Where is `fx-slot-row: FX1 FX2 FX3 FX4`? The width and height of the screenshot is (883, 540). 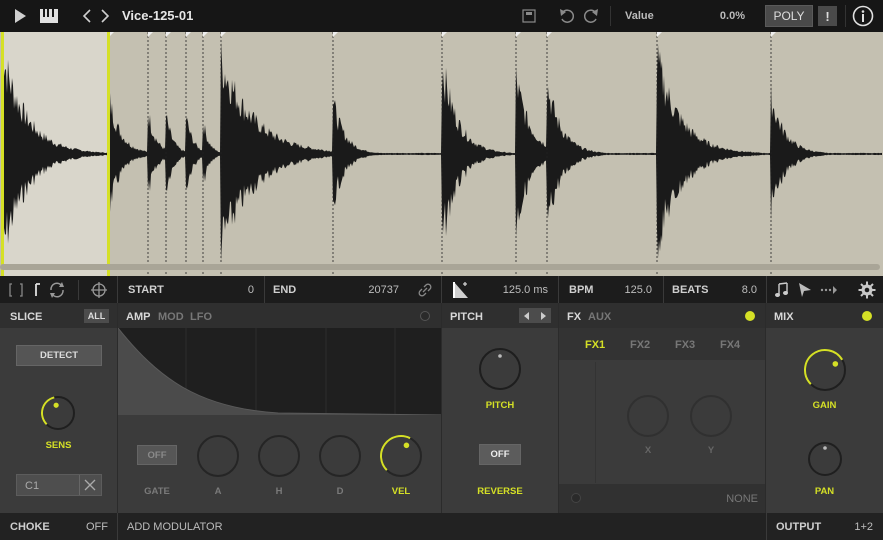 fx-slot-row: FX1 FX2 FX3 FX4 is located at coordinates (662, 344).